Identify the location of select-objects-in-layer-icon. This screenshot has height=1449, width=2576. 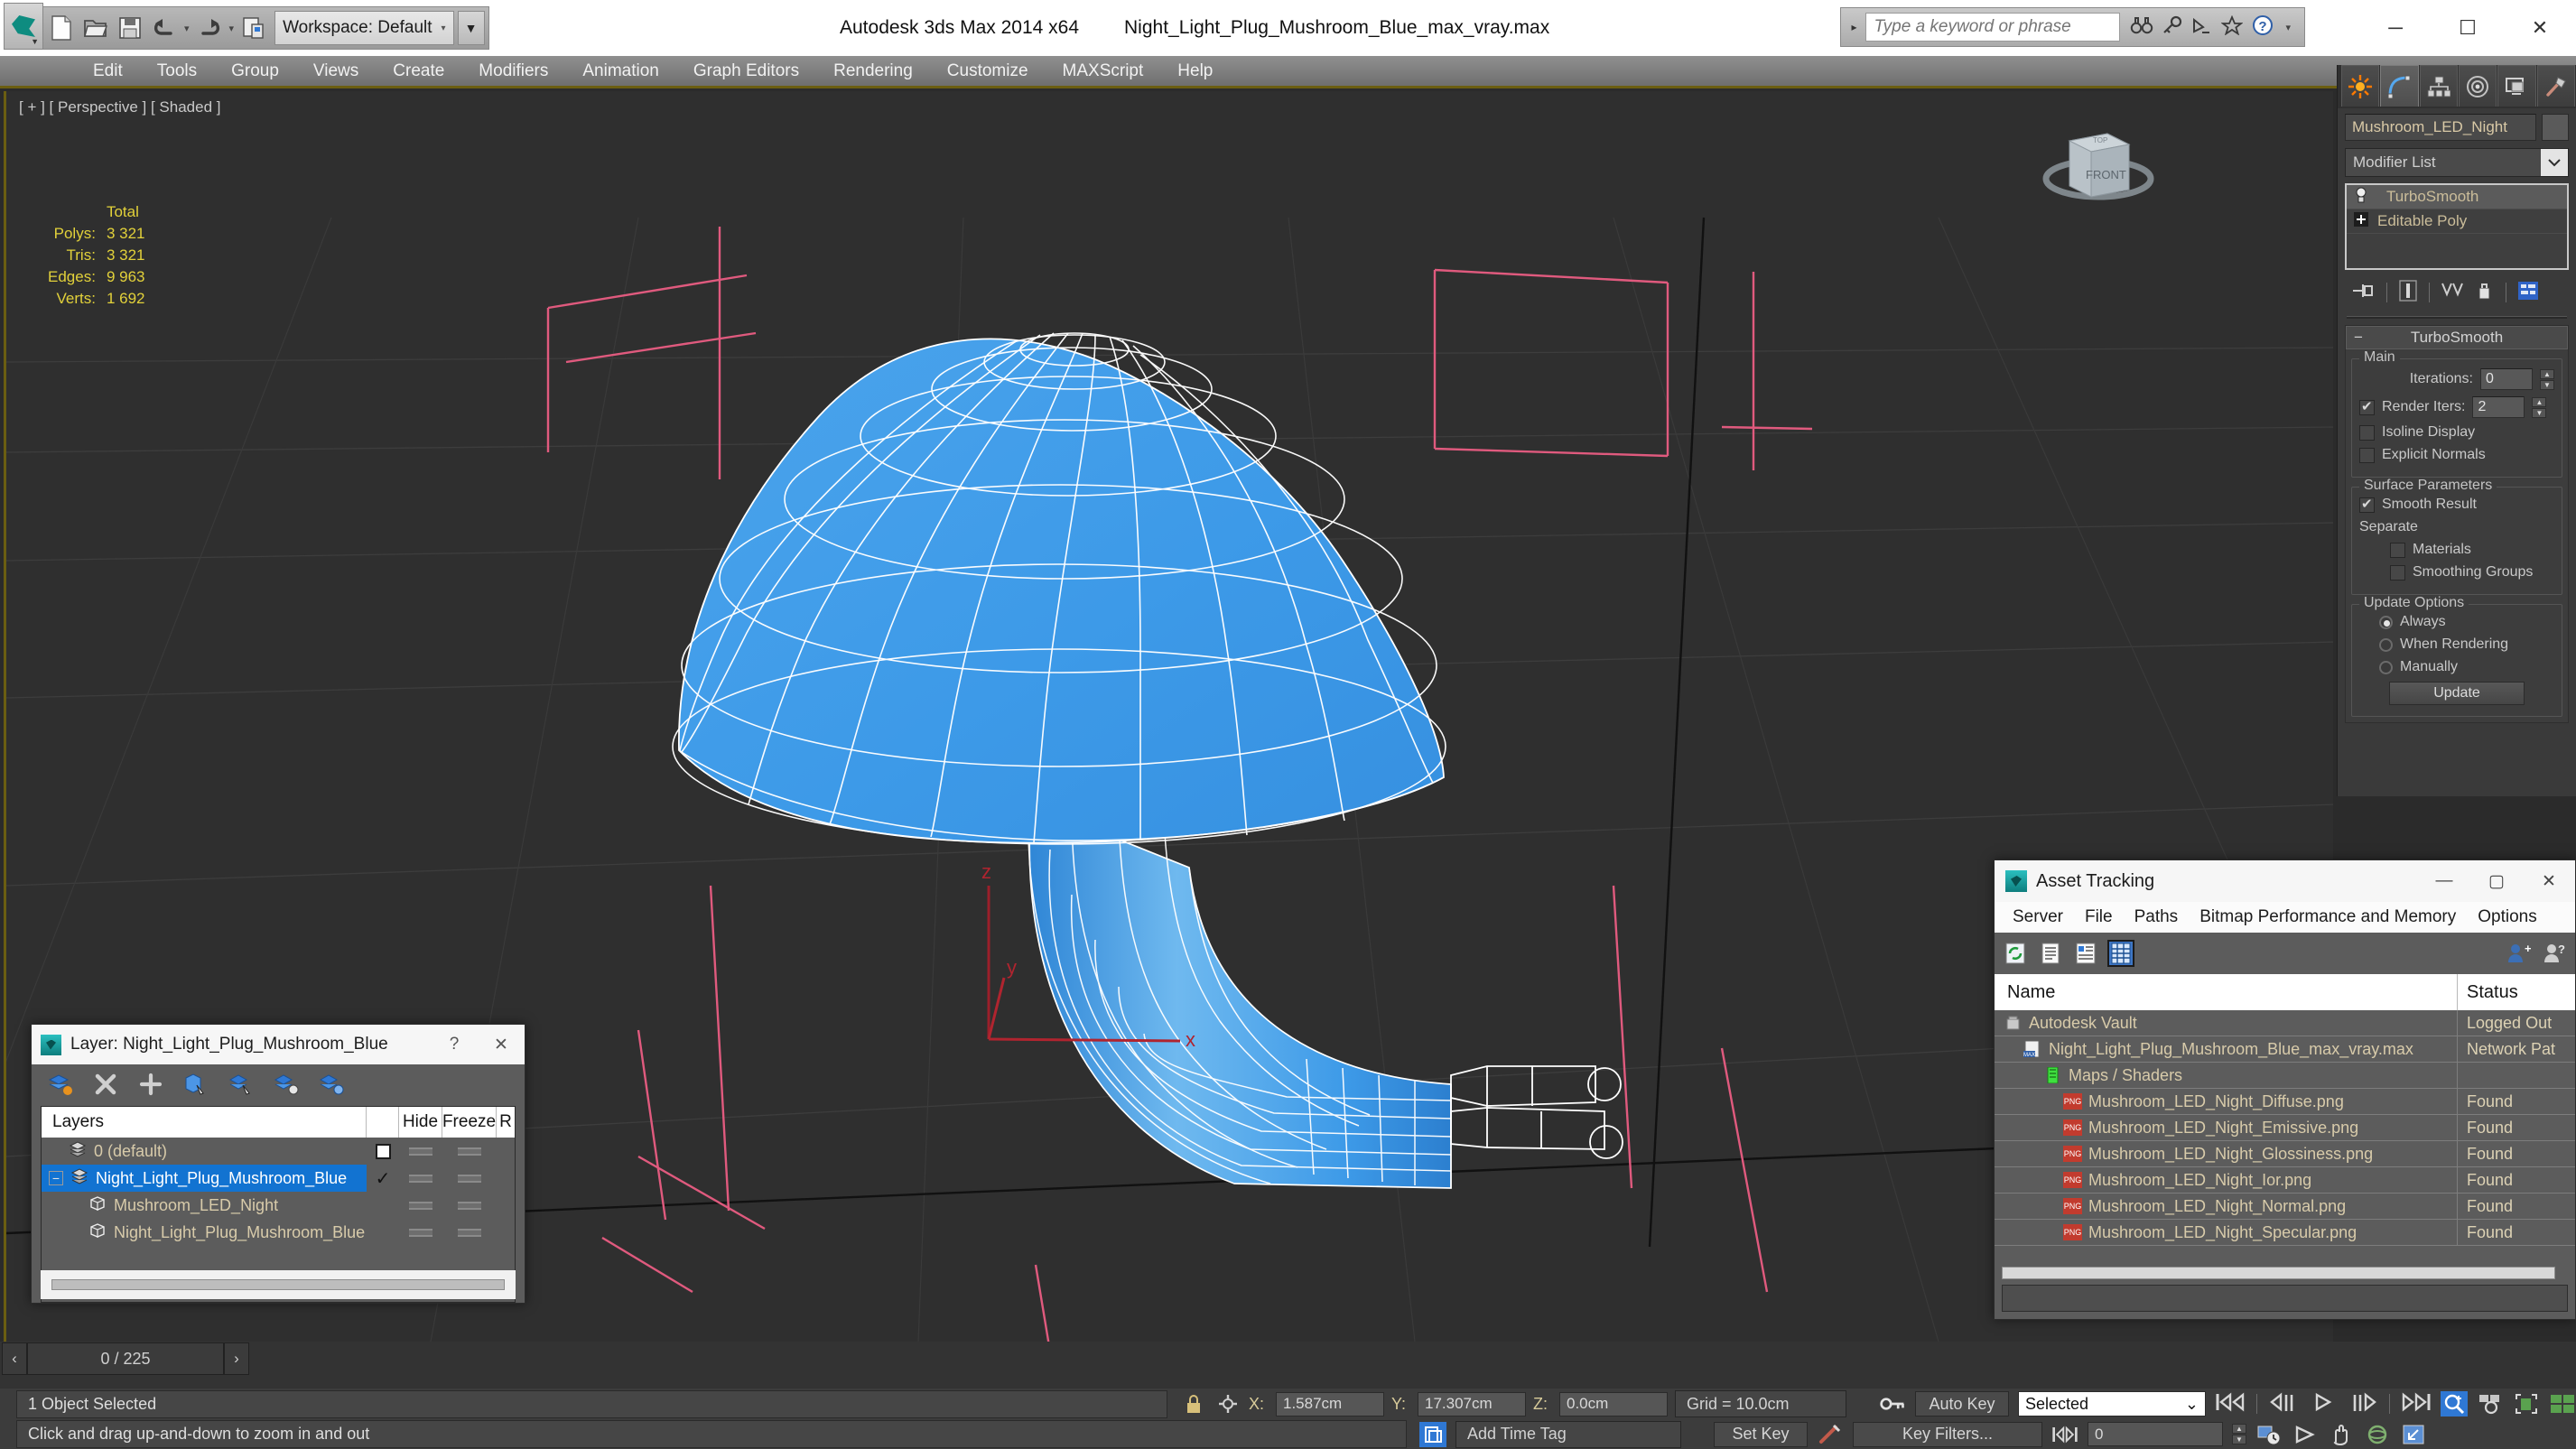
(196, 1084).